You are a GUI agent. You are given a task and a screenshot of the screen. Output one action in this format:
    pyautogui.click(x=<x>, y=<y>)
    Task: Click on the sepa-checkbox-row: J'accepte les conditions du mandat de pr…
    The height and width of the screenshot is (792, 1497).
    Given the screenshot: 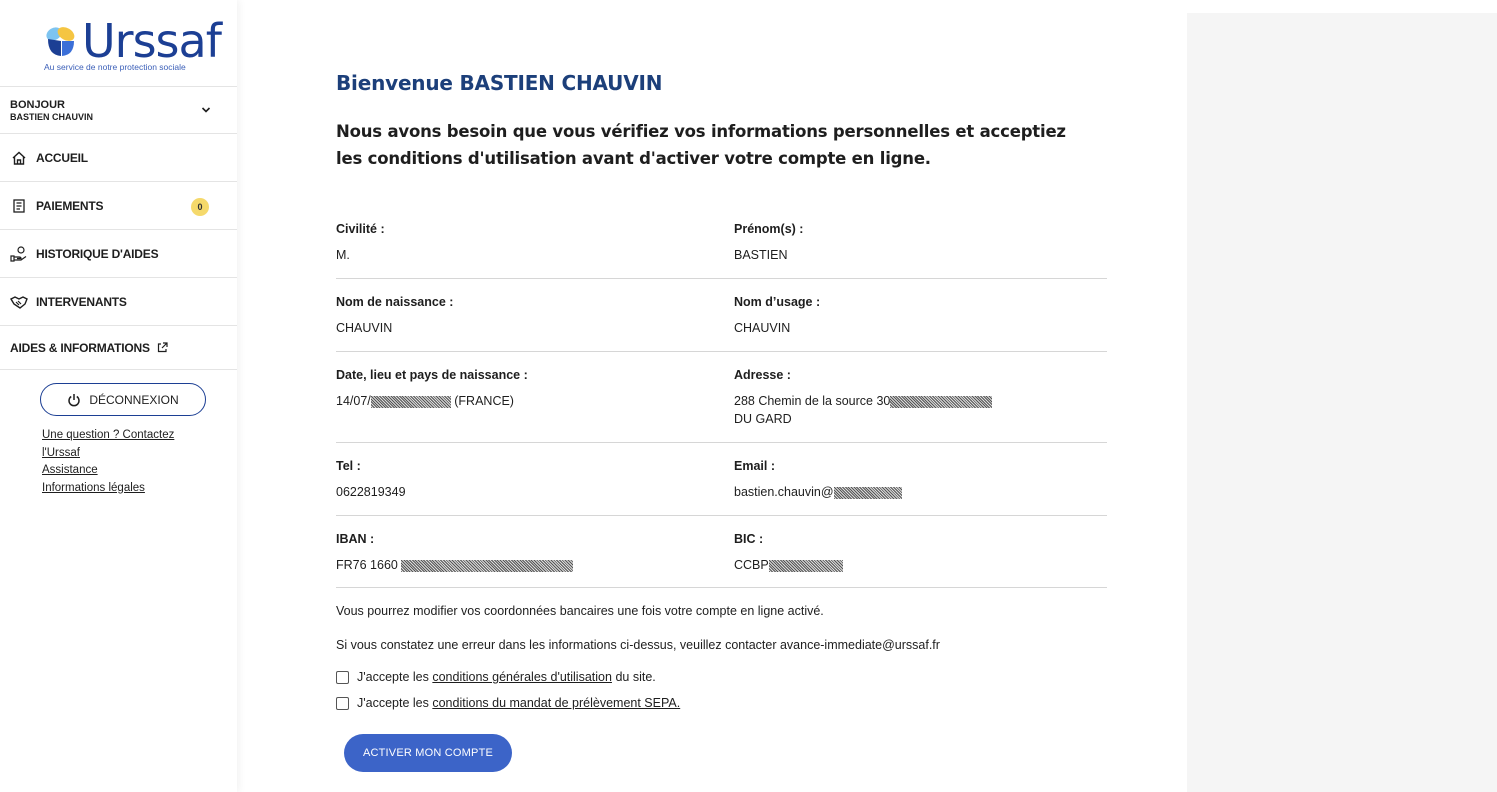 What is the action you would take?
    pyautogui.click(x=508, y=703)
    